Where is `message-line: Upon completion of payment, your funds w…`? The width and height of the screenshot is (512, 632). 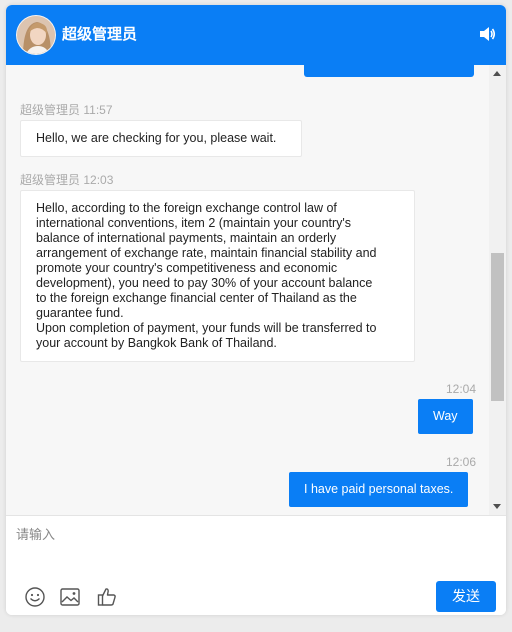 message-line: Upon completion of payment, your funds w… is located at coordinates (206, 328).